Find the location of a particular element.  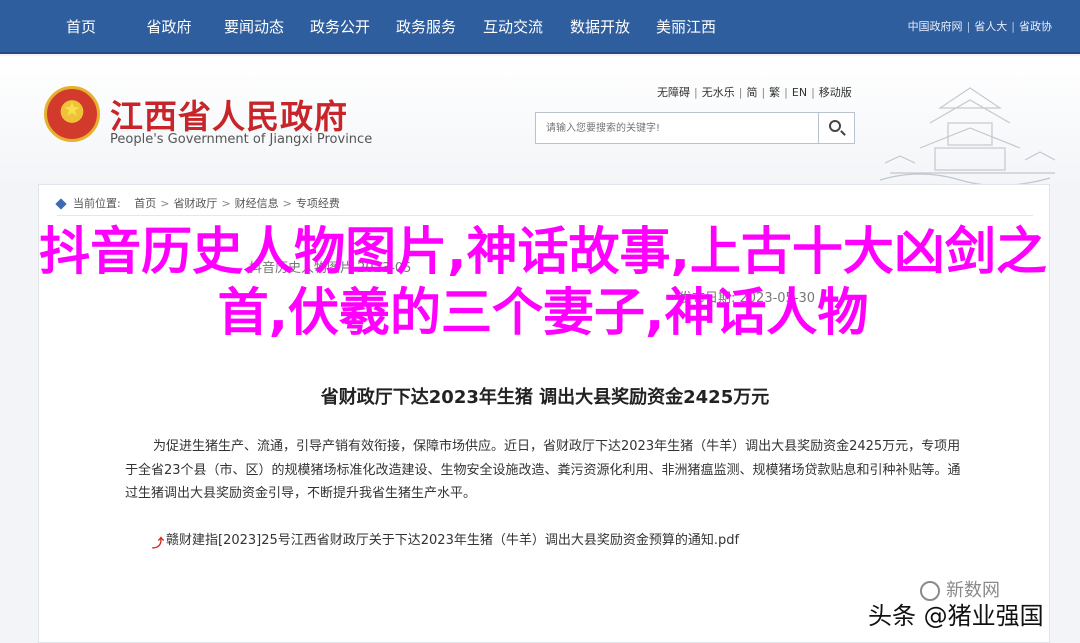

nav-item-province-gov: 省政府 is located at coordinates (169, 27).